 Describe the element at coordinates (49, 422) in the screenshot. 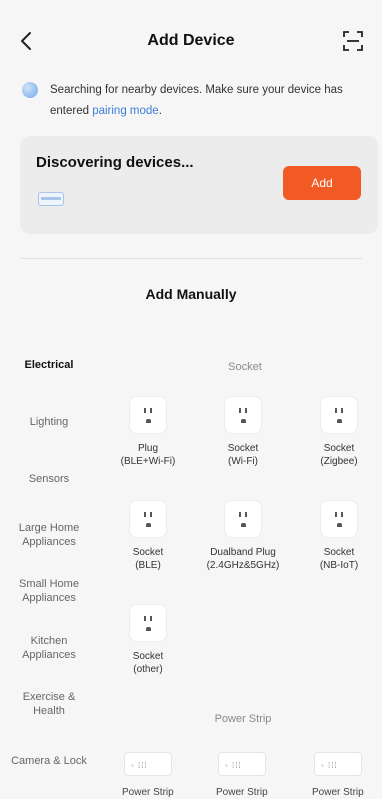

I see `category-lighting: Lighting` at that location.